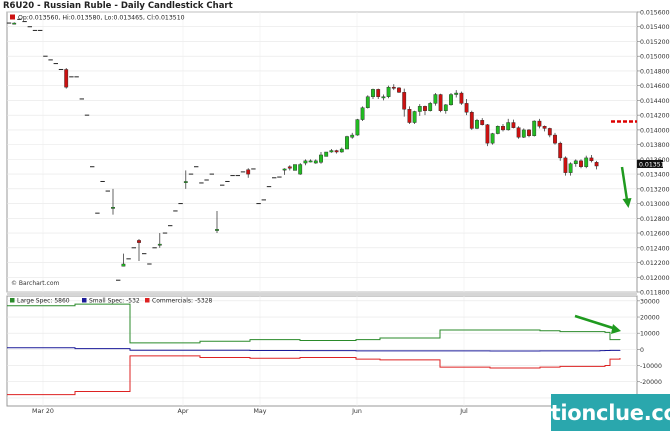  What do you see at coordinates (655, 263) in the screenshot?
I see `price-tick-label: 0.012200` at bounding box center [655, 263].